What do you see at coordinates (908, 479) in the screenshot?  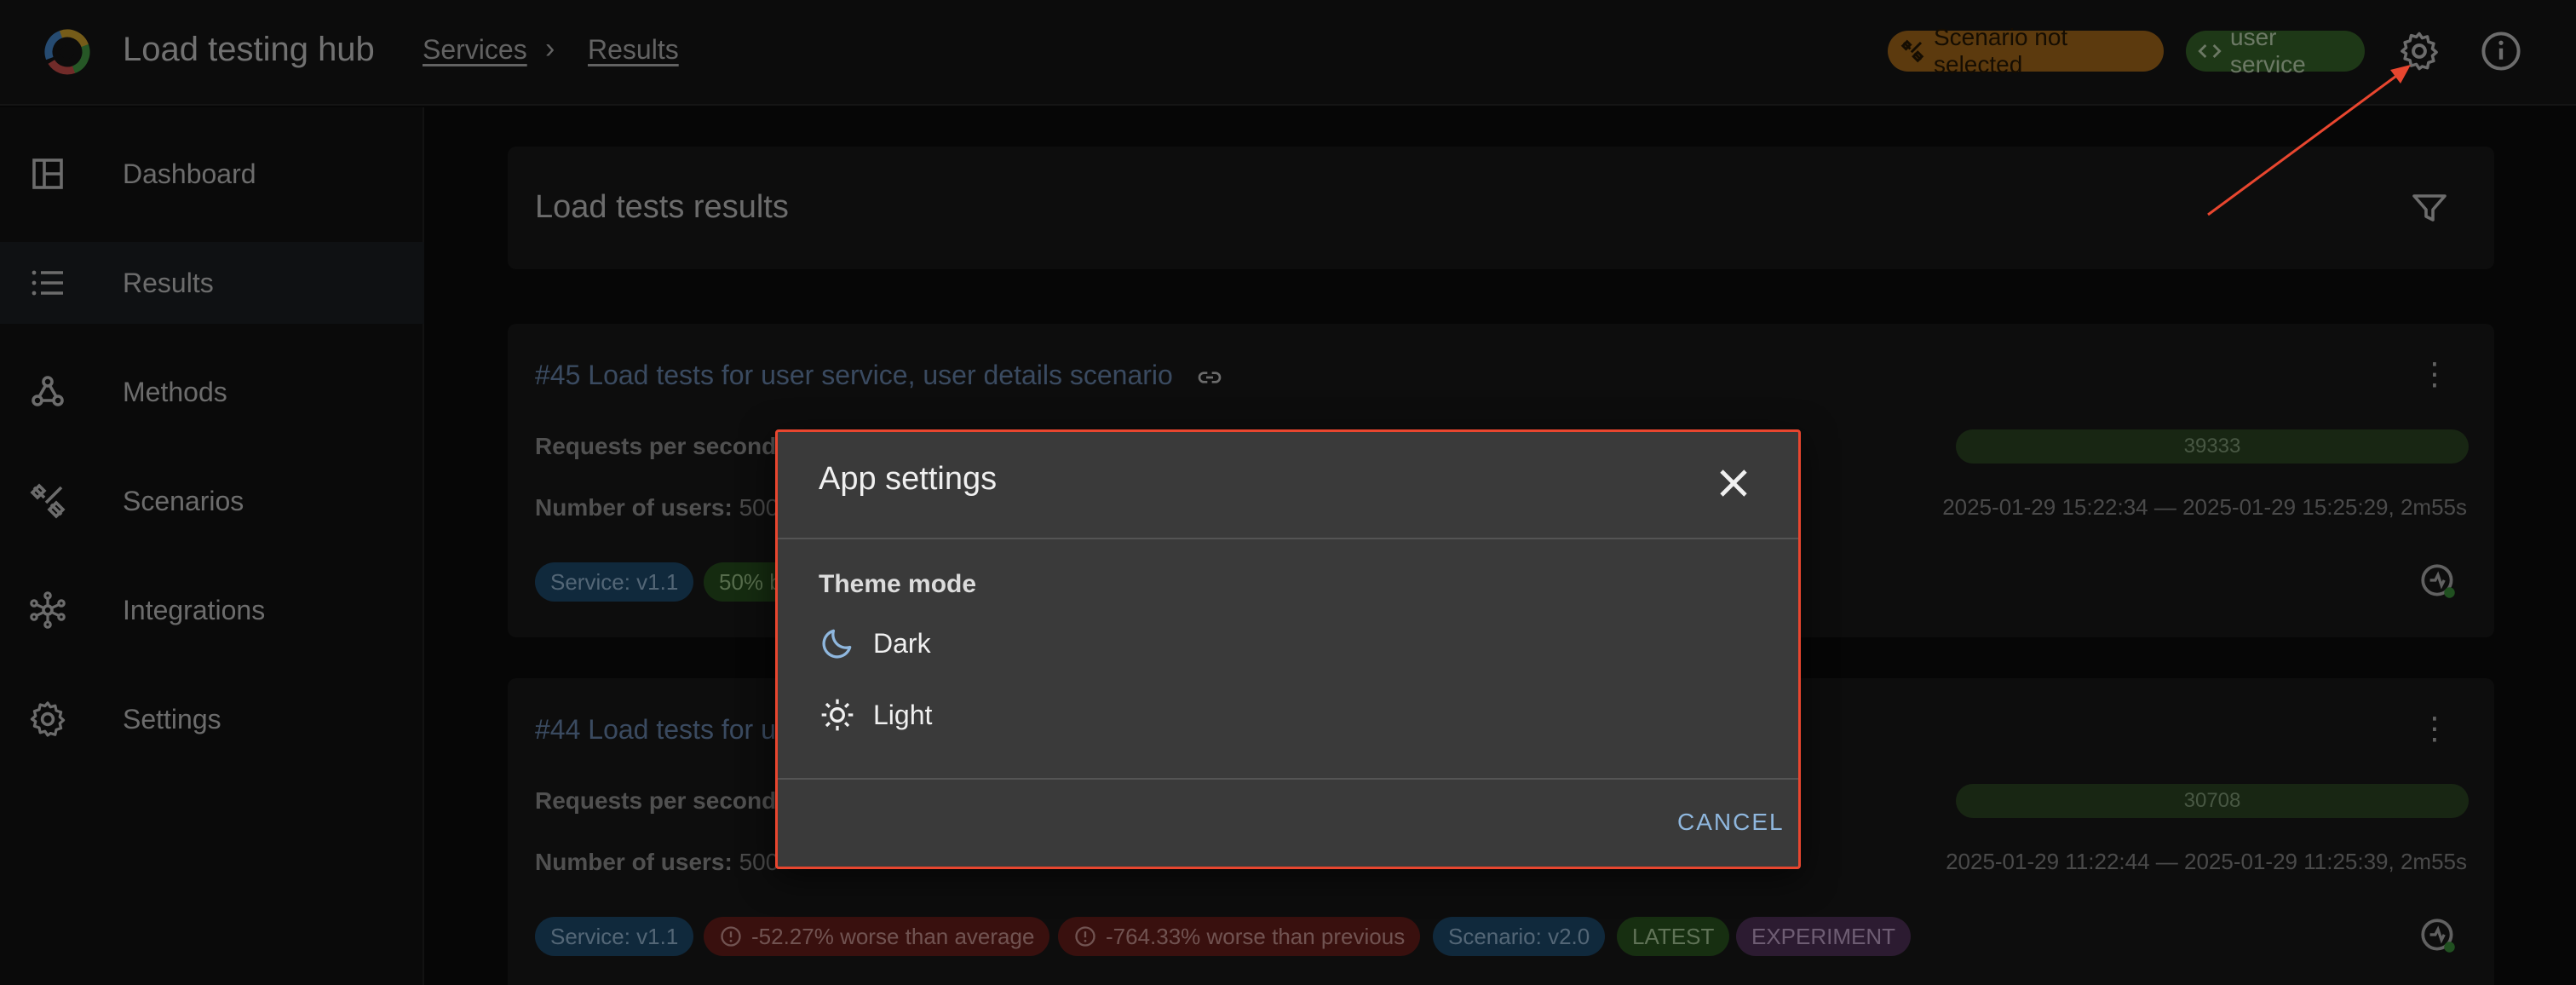 I see `dialog-title: App settings` at bounding box center [908, 479].